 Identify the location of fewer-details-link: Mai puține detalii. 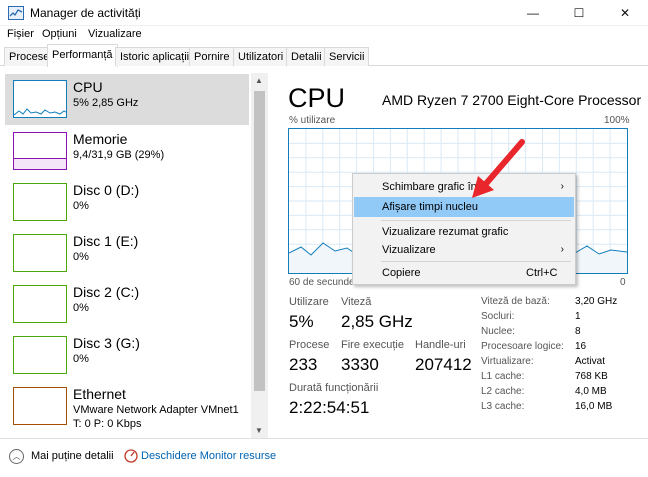
(72, 456).